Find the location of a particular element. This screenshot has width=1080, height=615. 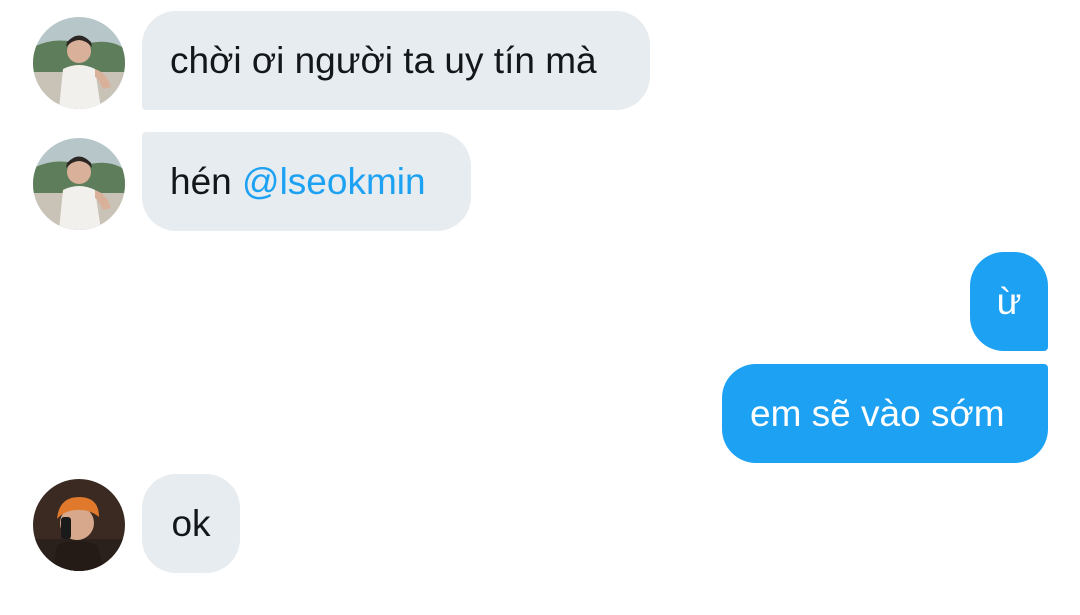

message-bubble: ok is located at coordinates (191, 523).